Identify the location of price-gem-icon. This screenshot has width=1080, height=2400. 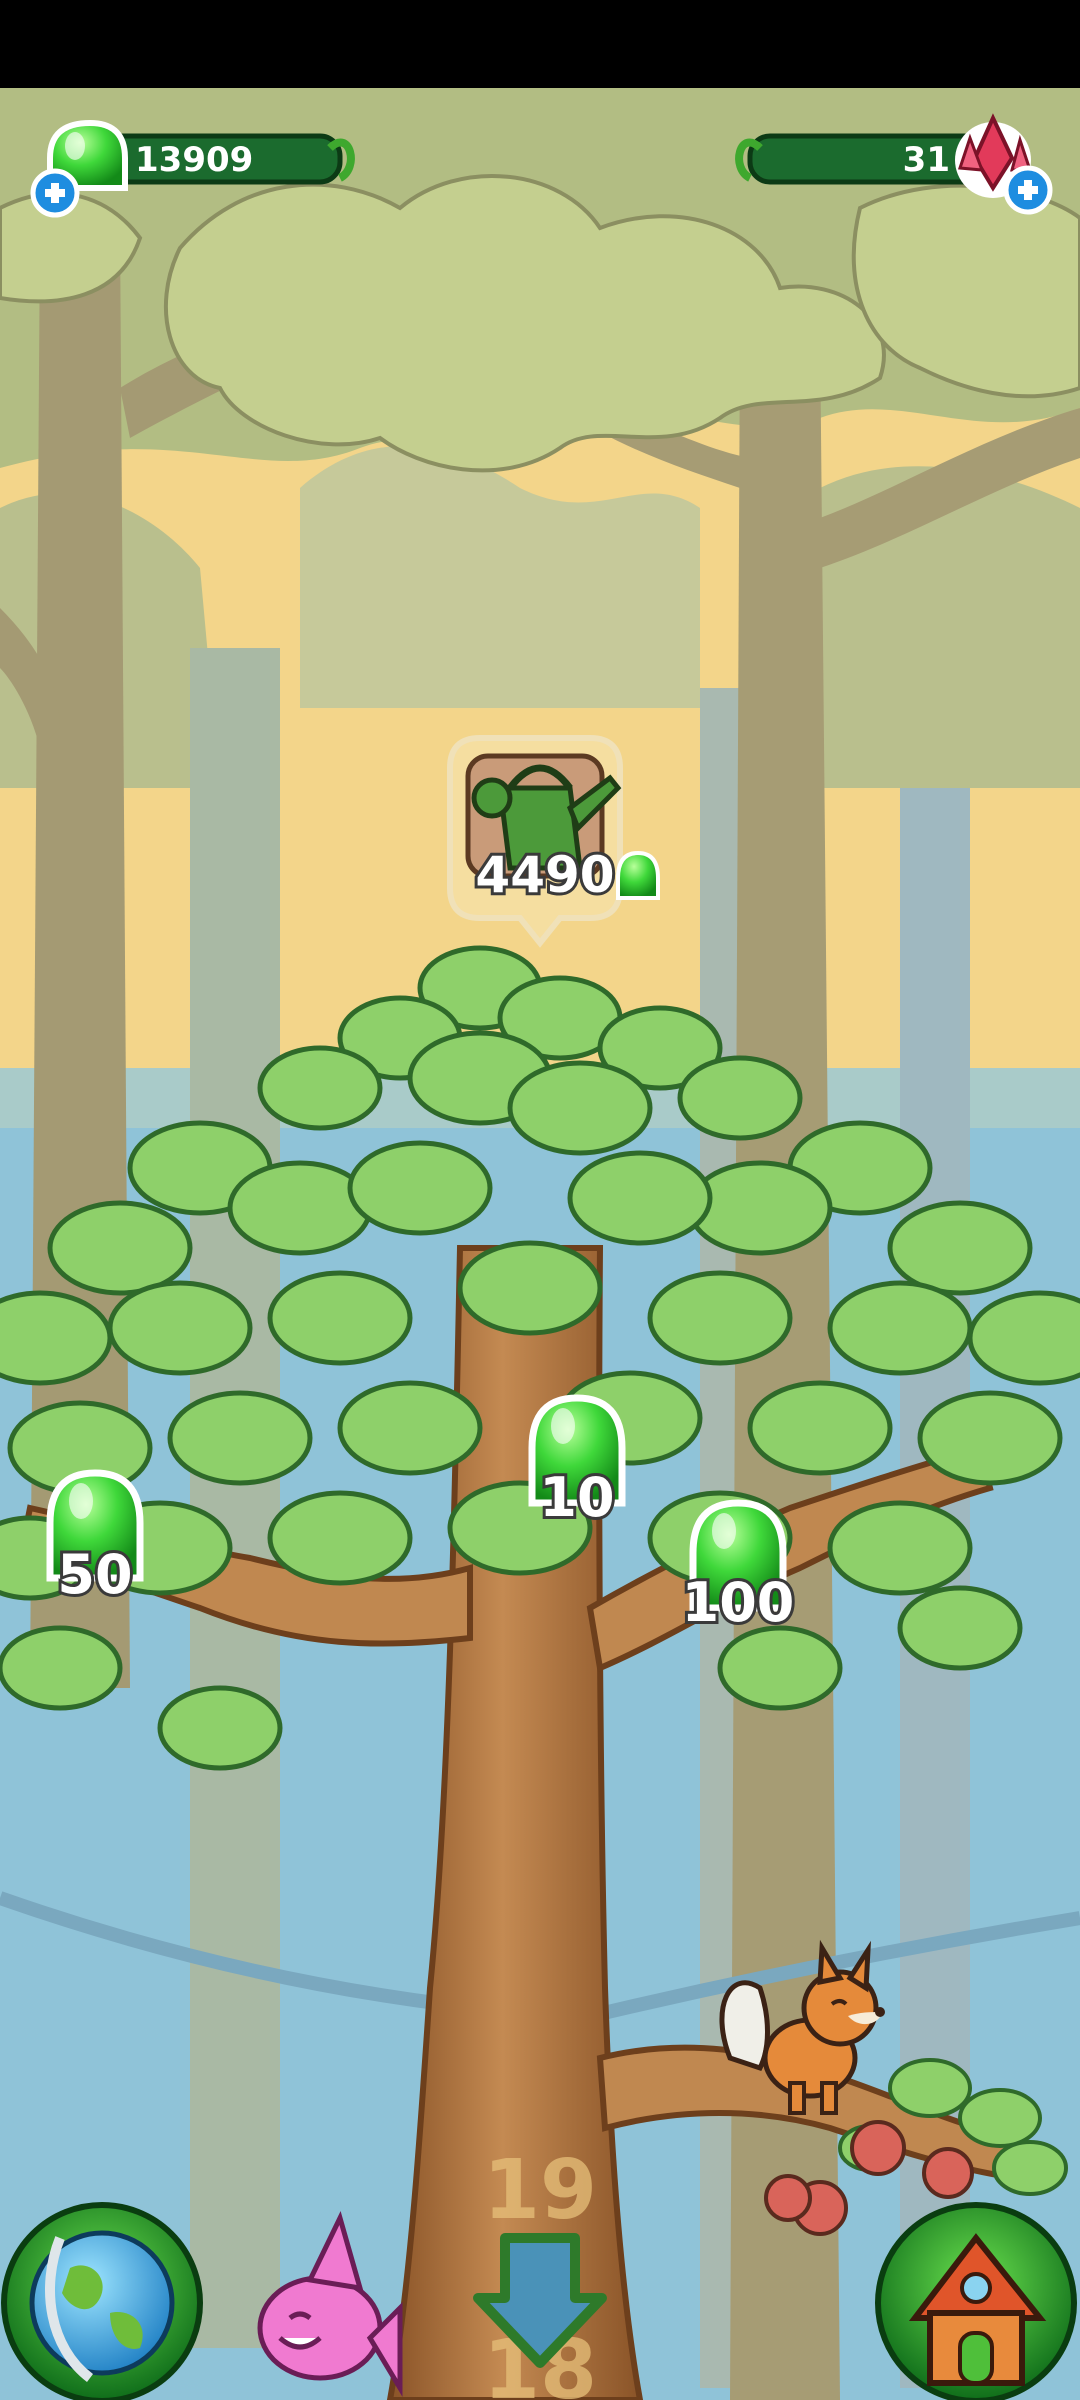
(638, 875).